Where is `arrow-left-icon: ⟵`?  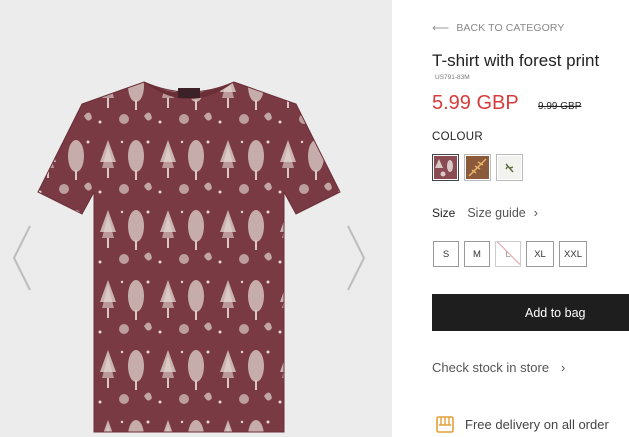
arrow-left-icon: ⟵ is located at coordinates (441, 28).